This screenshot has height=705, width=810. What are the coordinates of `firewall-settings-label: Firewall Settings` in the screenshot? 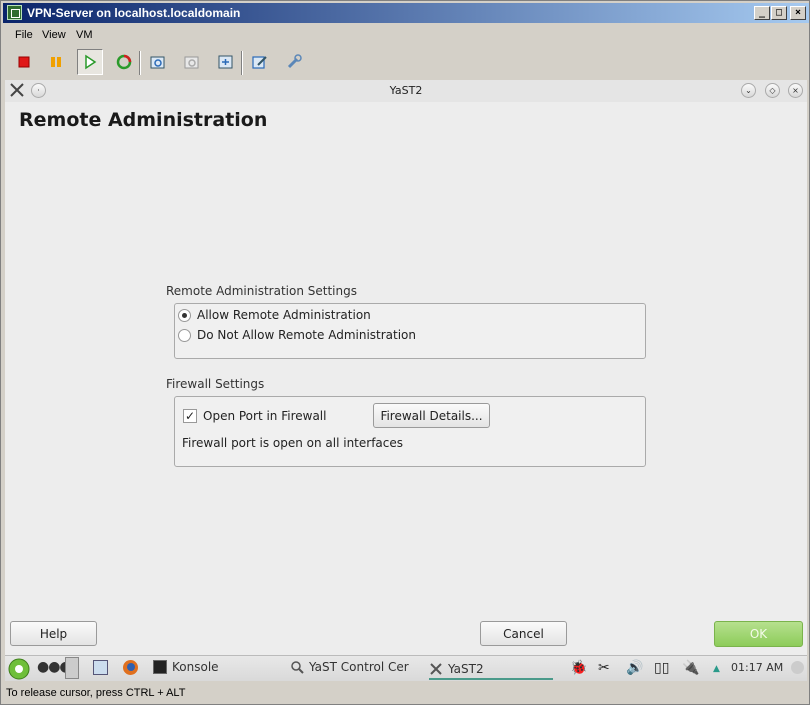 It's located at (215, 384).